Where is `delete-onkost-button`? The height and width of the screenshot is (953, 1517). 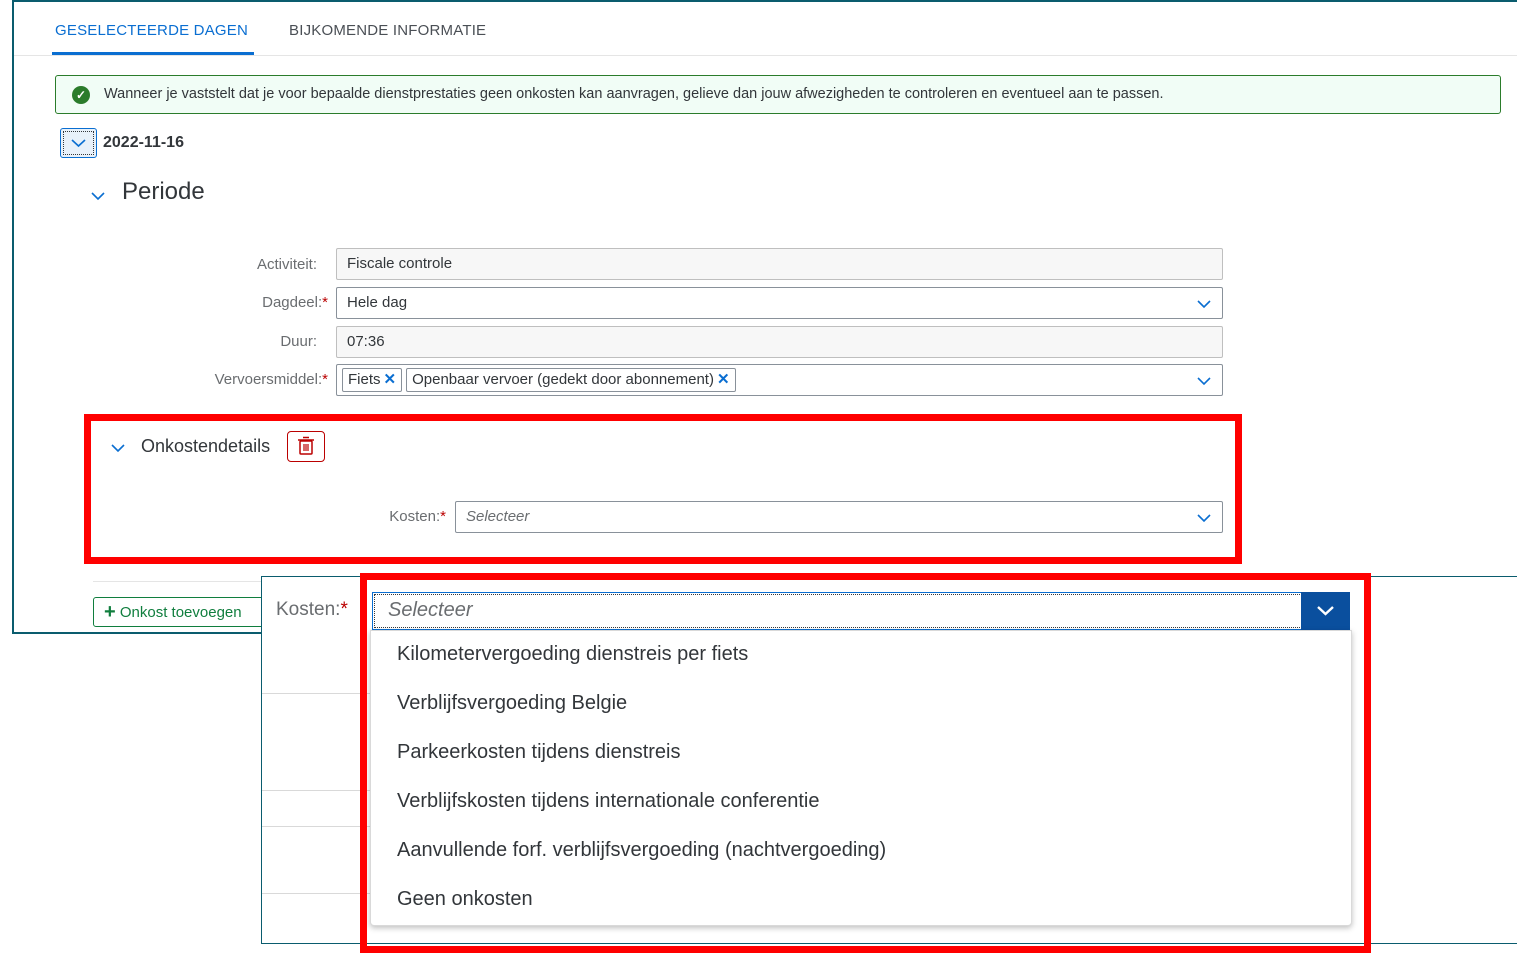 delete-onkost-button is located at coordinates (306, 446).